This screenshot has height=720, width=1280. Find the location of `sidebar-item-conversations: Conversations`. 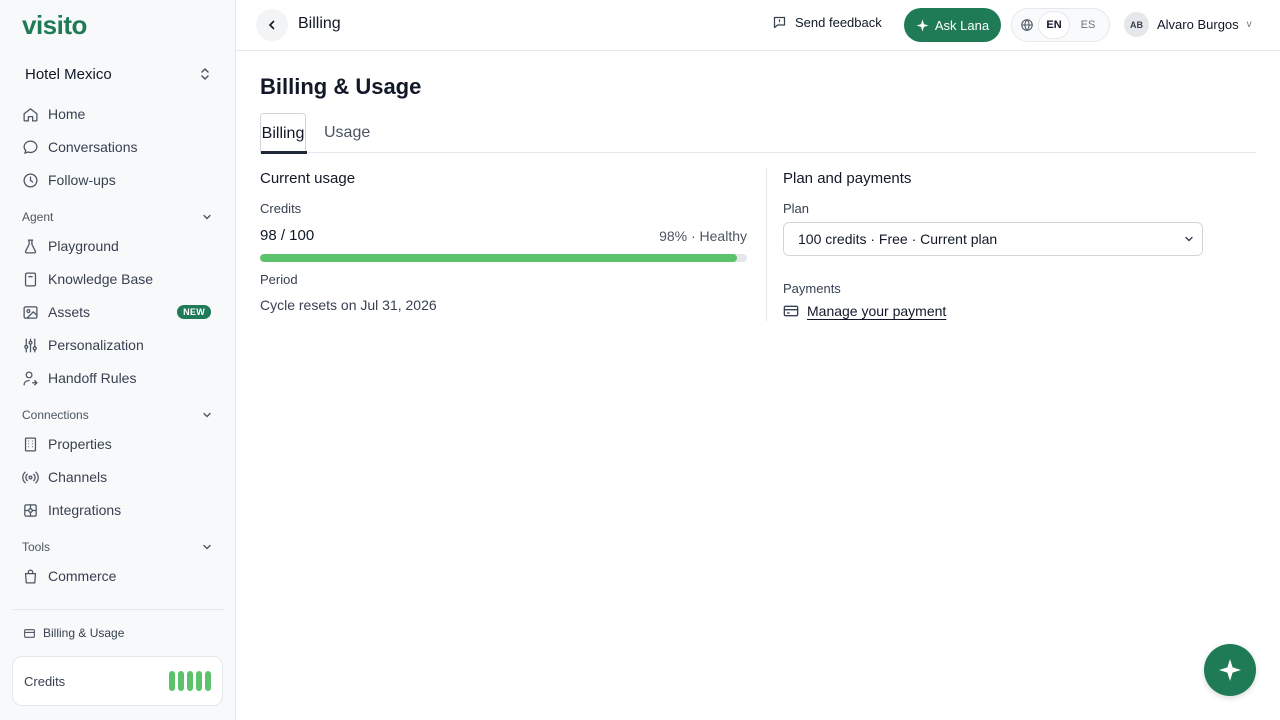

sidebar-item-conversations: Conversations is located at coordinates (118, 147).